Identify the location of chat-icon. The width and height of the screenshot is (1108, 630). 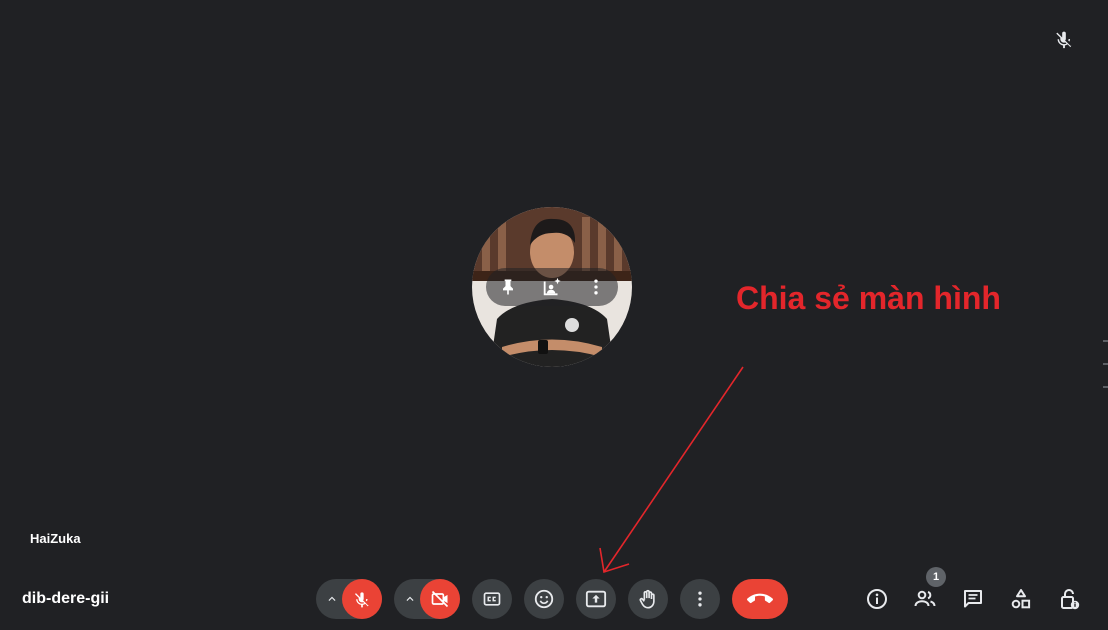
(973, 599).